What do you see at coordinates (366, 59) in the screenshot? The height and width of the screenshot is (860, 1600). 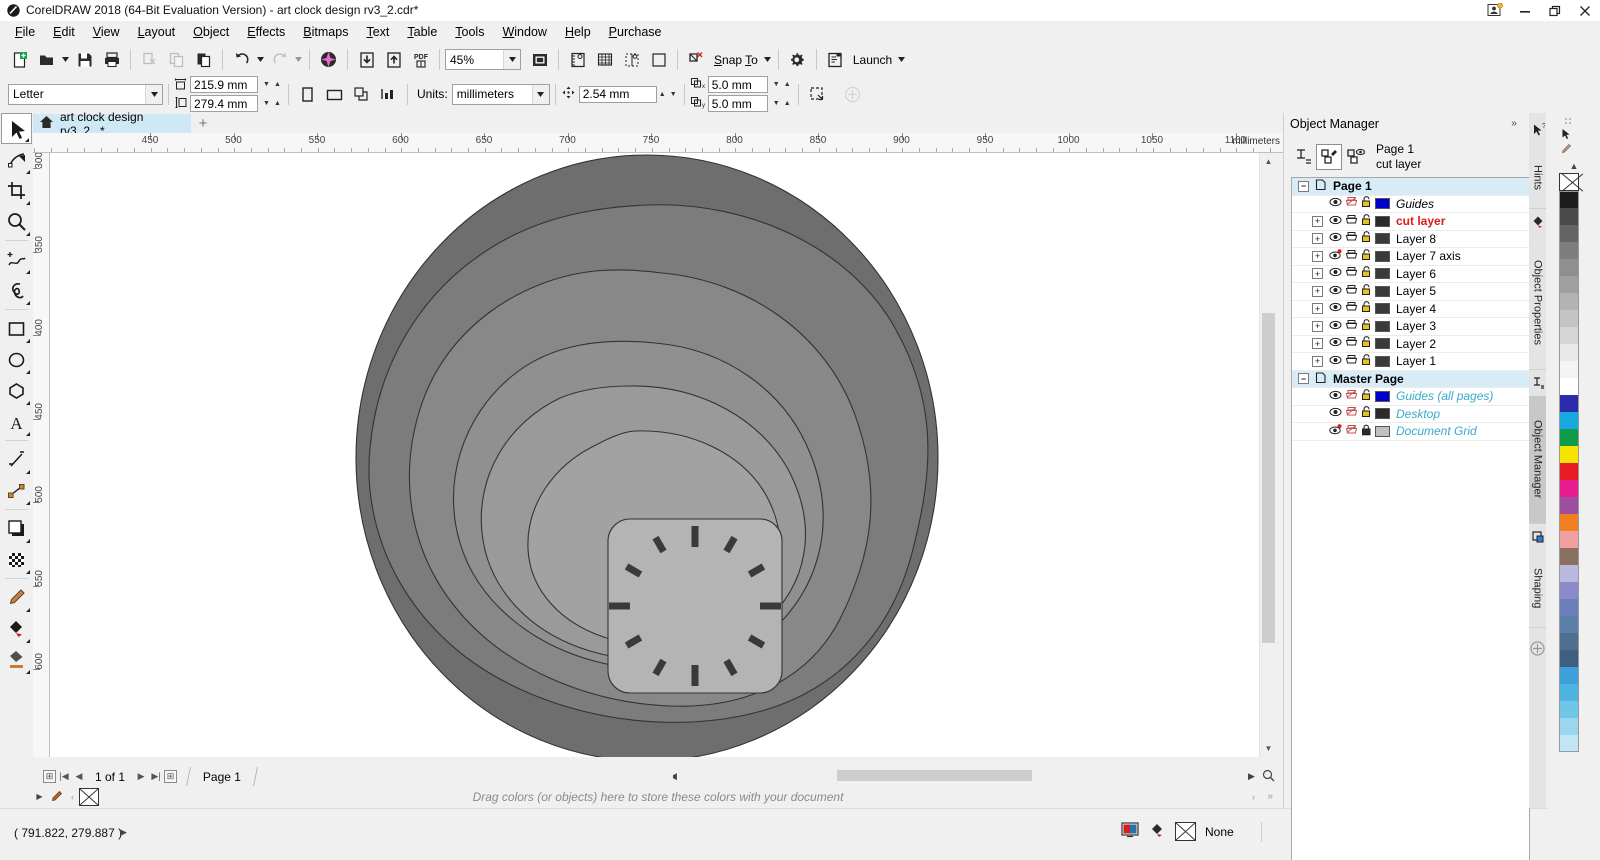 I see `import-icon` at bounding box center [366, 59].